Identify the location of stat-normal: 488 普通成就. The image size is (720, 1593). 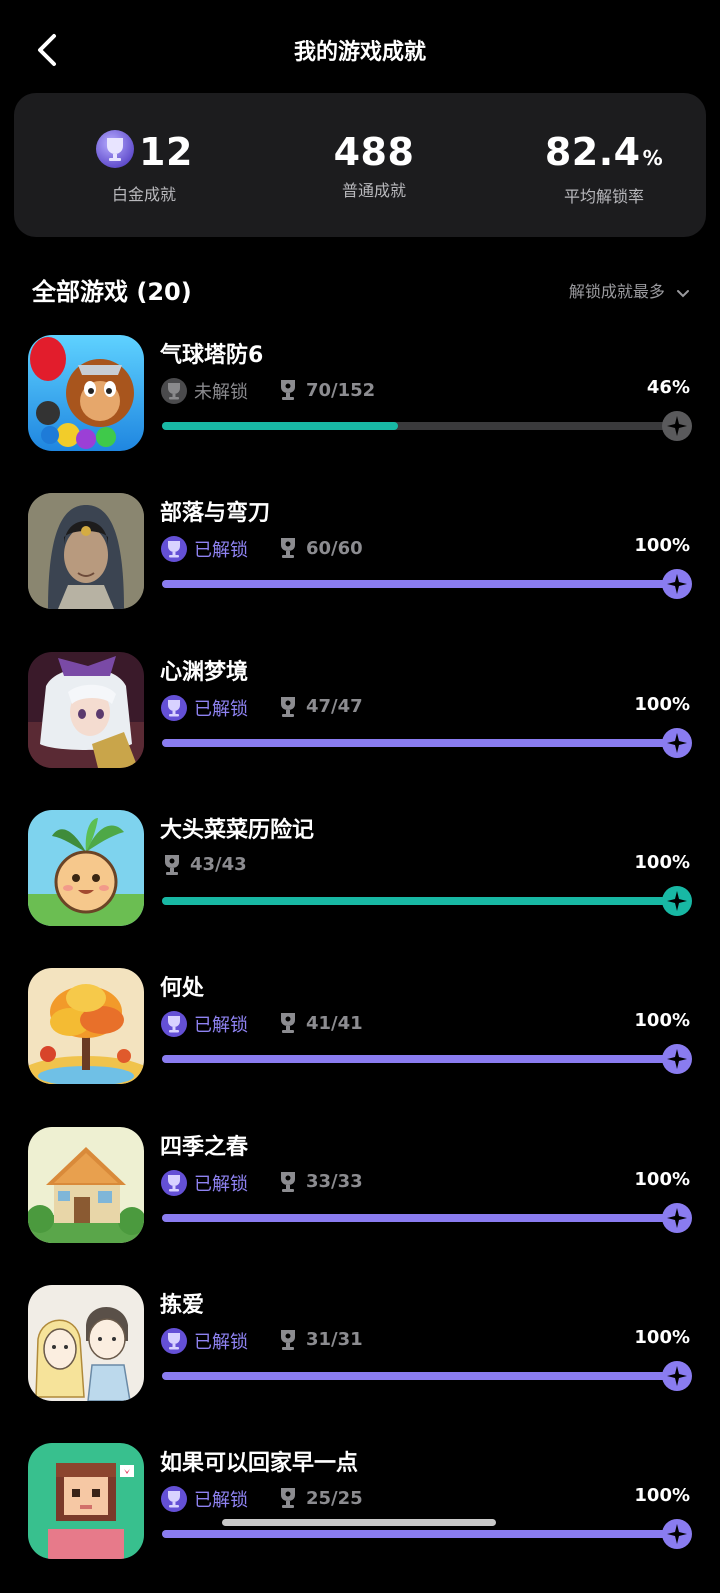
(374, 165).